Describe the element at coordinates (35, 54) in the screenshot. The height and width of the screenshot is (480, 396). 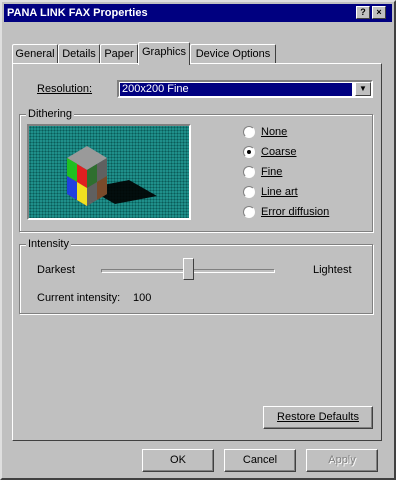
I see `tab-general: General` at that location.